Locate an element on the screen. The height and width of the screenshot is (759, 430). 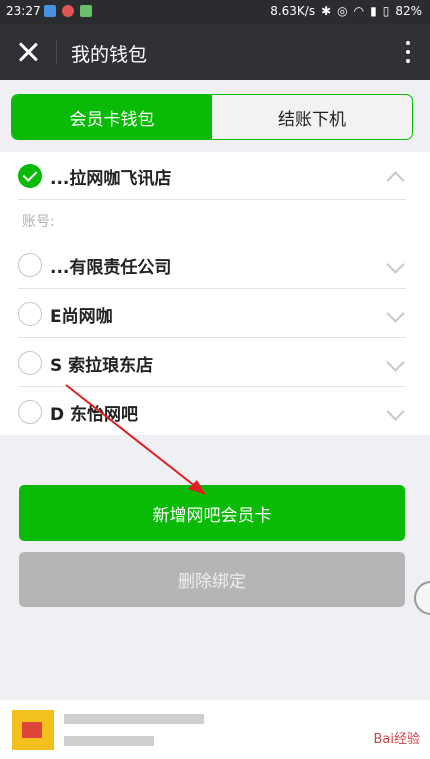
delete-binding-button: 删除绑定 is located at coordinates (212, 579).